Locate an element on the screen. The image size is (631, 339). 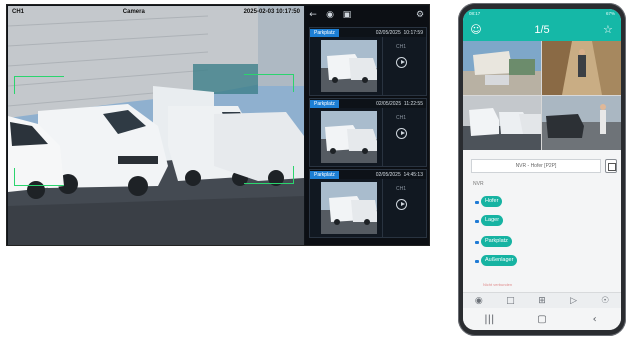
microphone-icon: ☉ is located at coordinates (605, 301).